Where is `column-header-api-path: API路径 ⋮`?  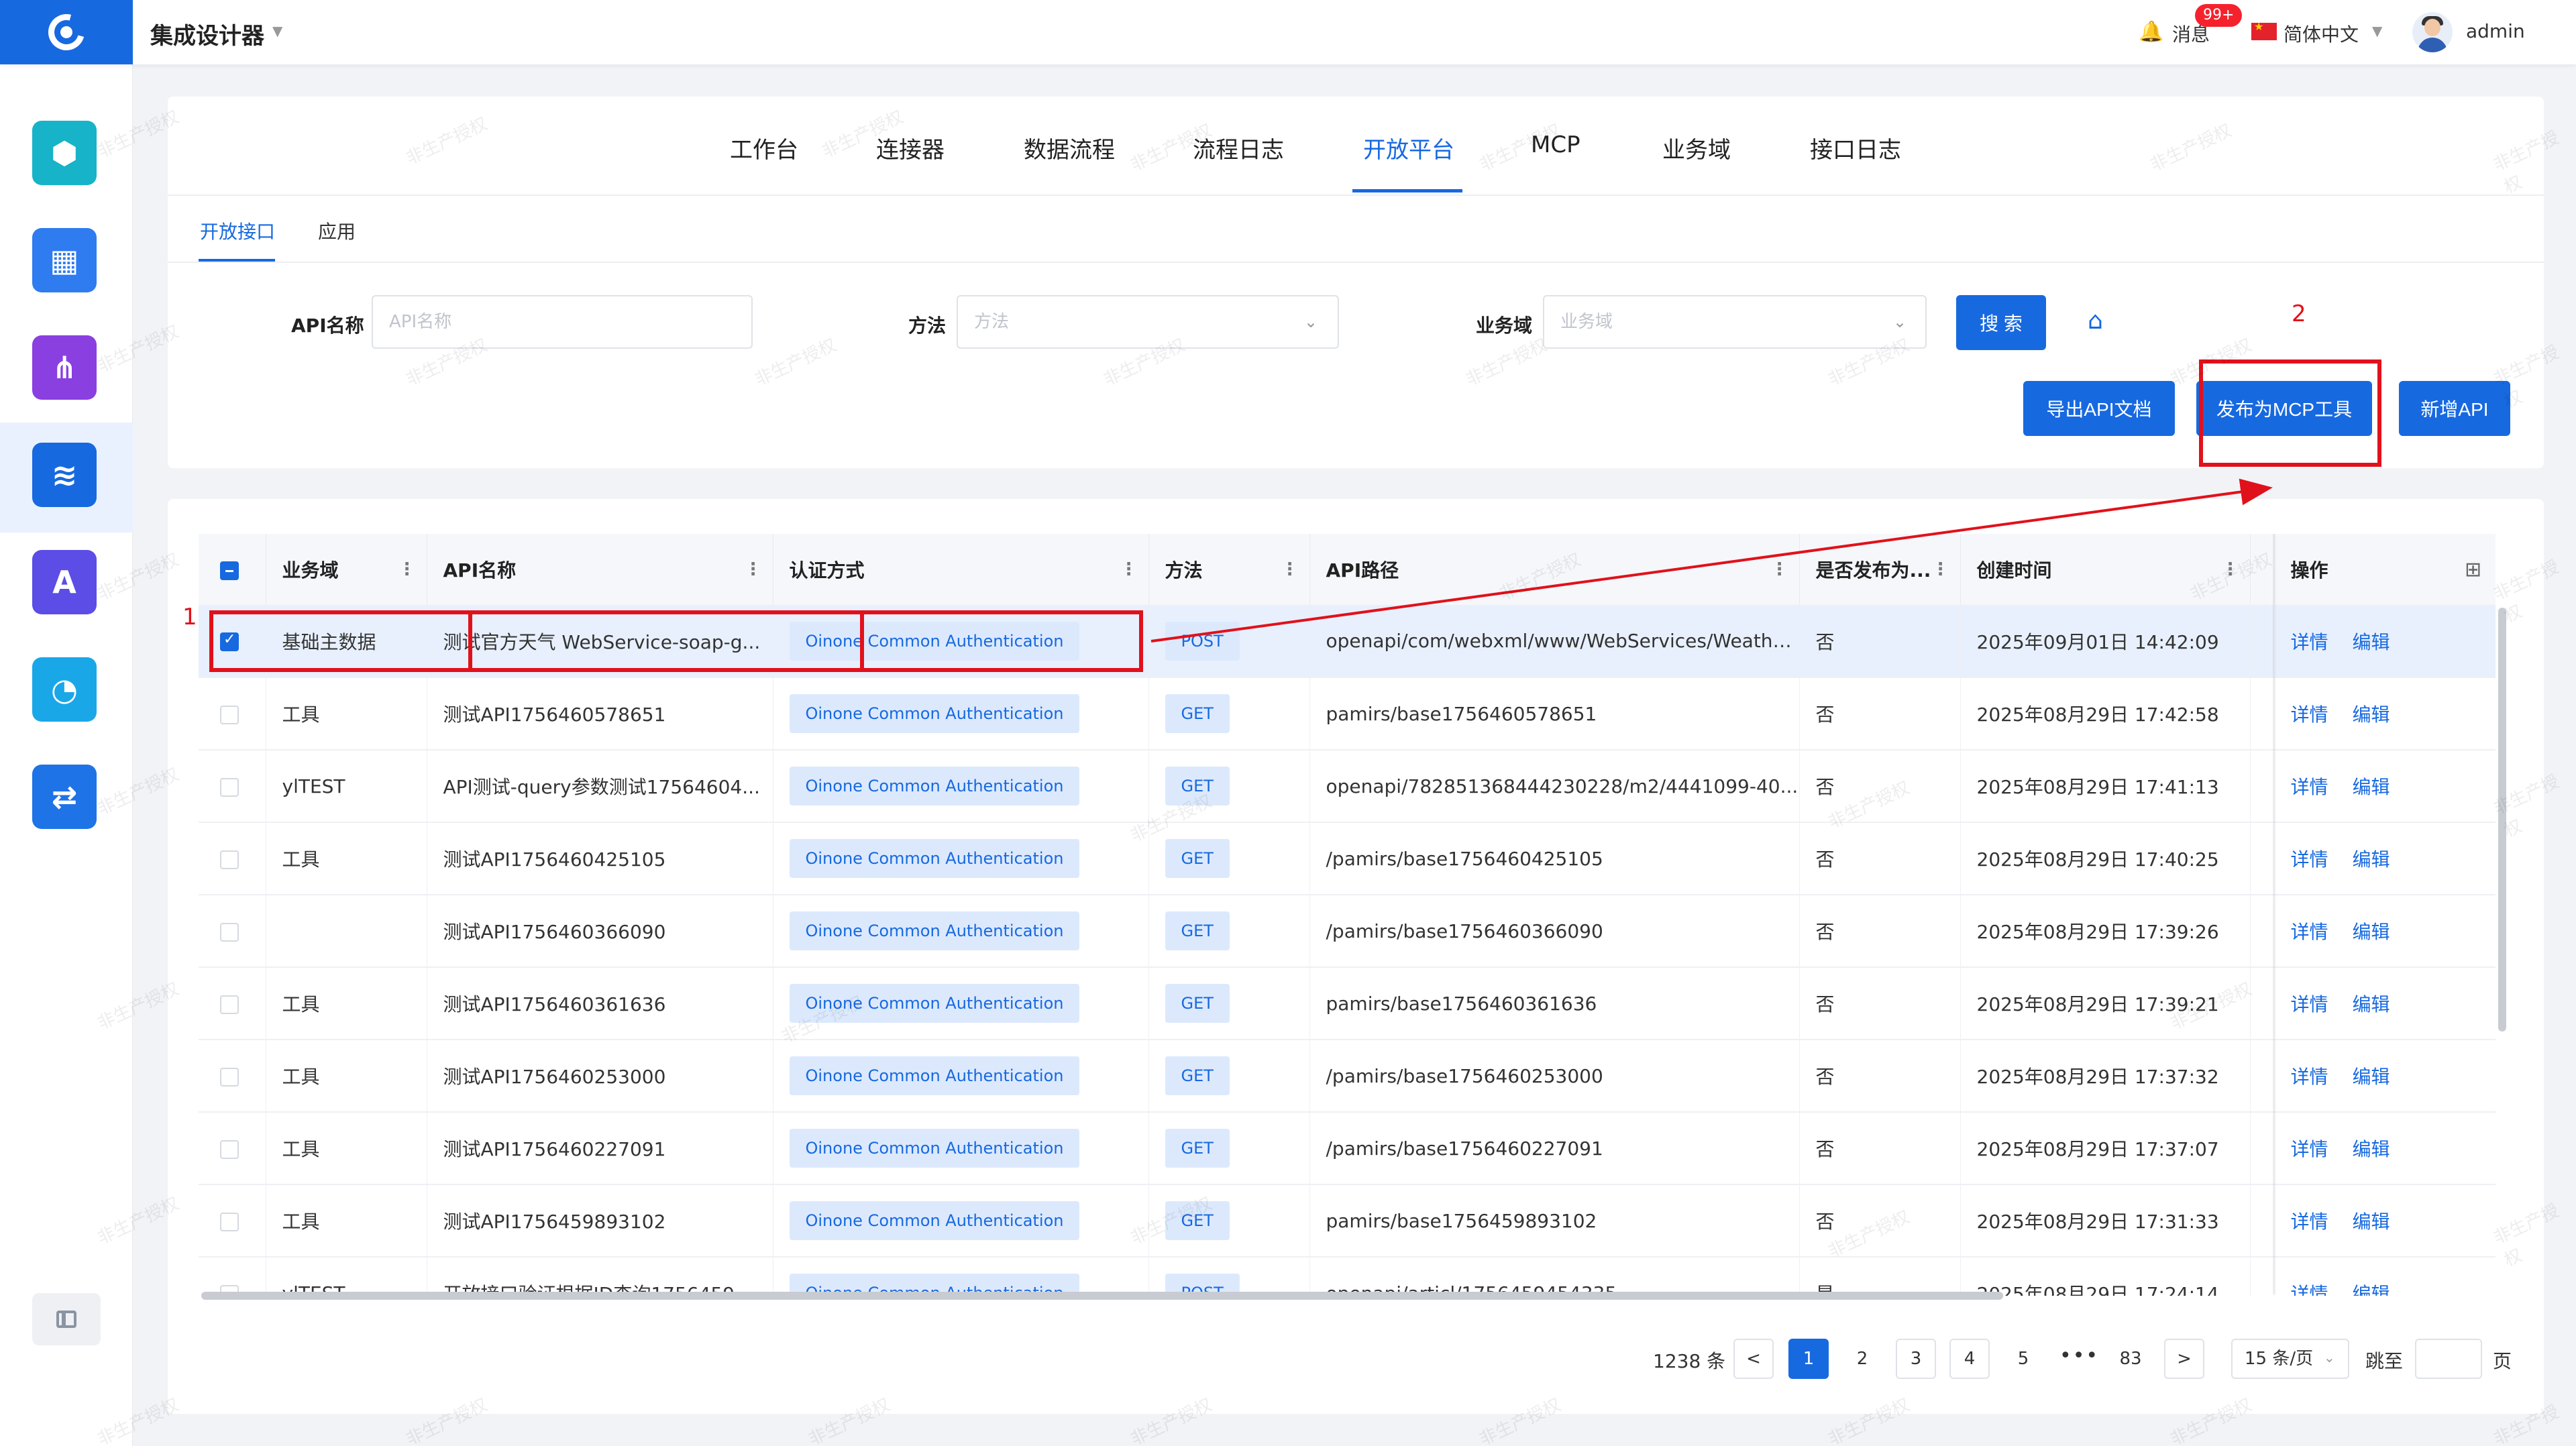
column-header-api-path: API路径 ⋮ is located at coordinates (1554, 569).